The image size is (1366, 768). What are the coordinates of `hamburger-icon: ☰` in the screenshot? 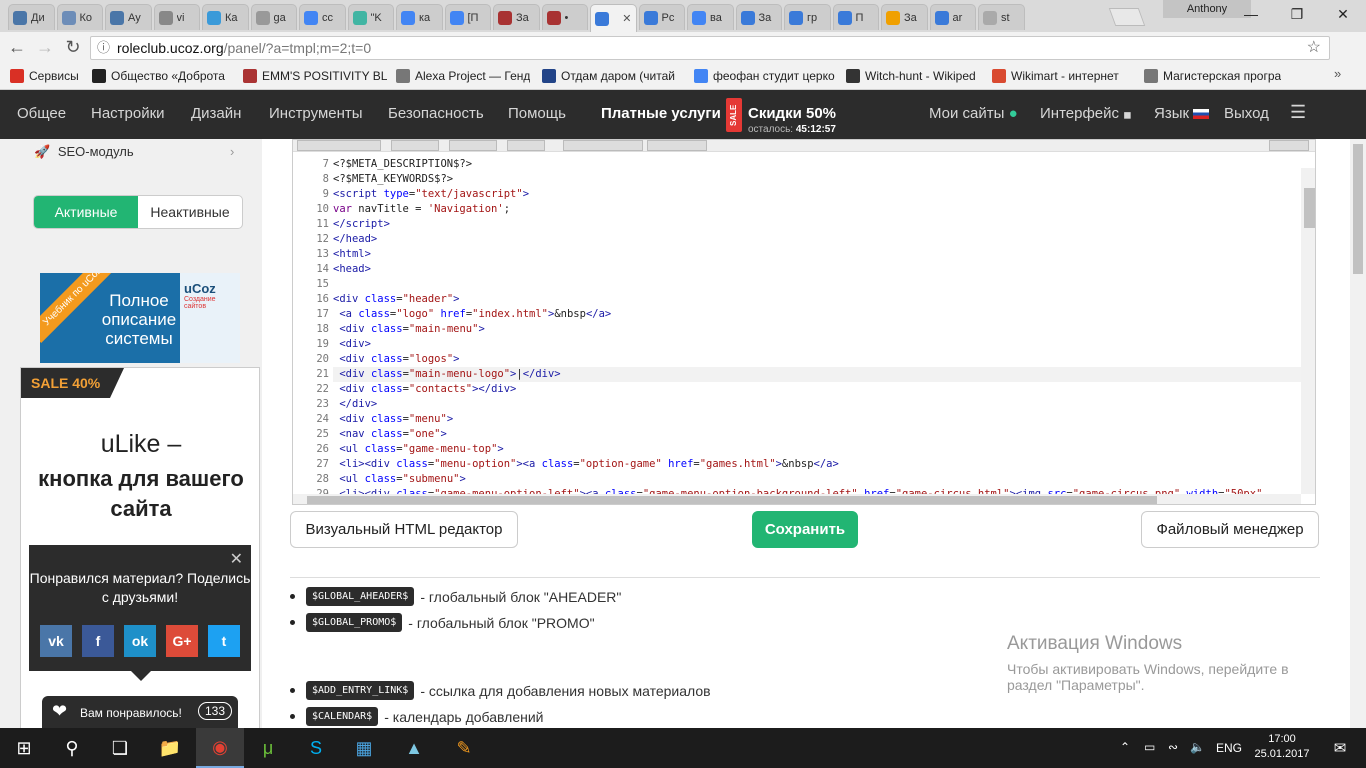 It's located at (1298, 112).